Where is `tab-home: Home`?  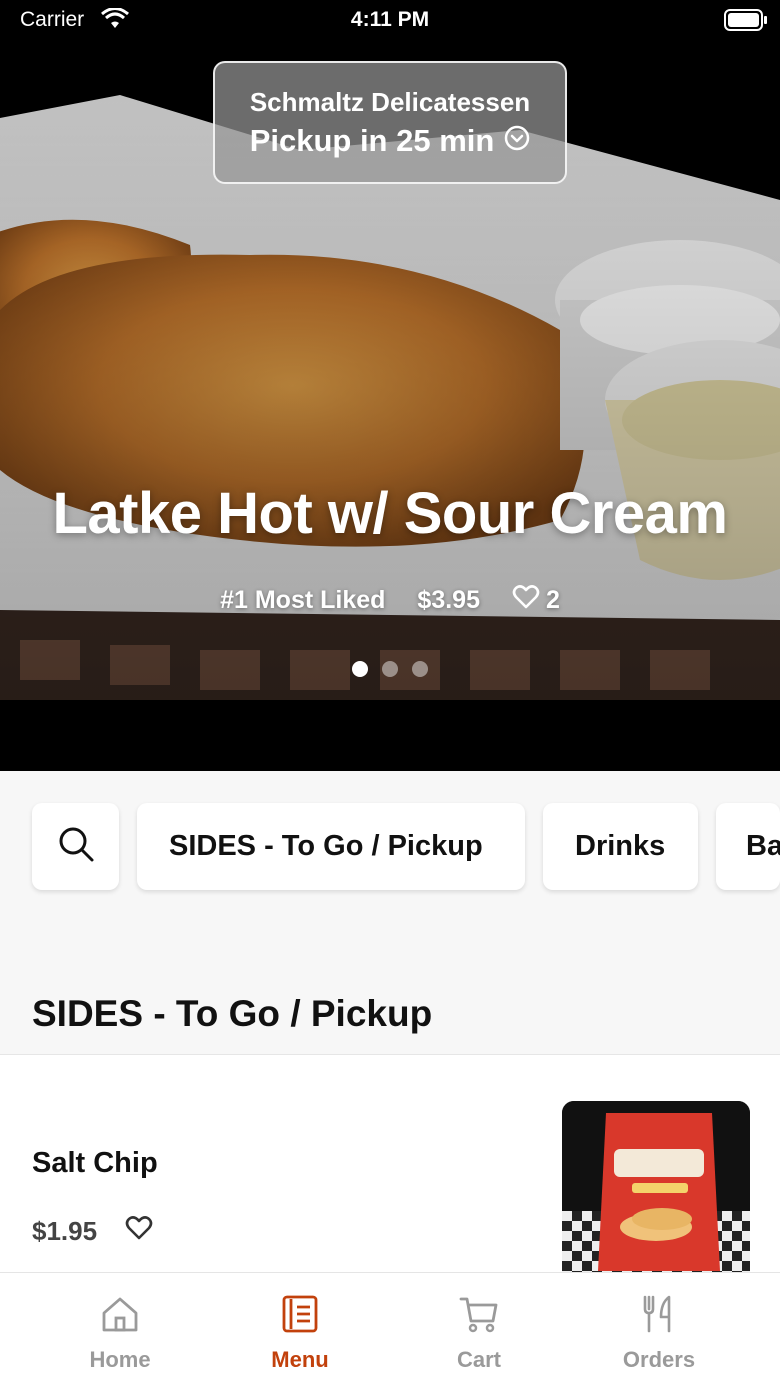 tab-home: Home is located at coordinates (120, 1333).